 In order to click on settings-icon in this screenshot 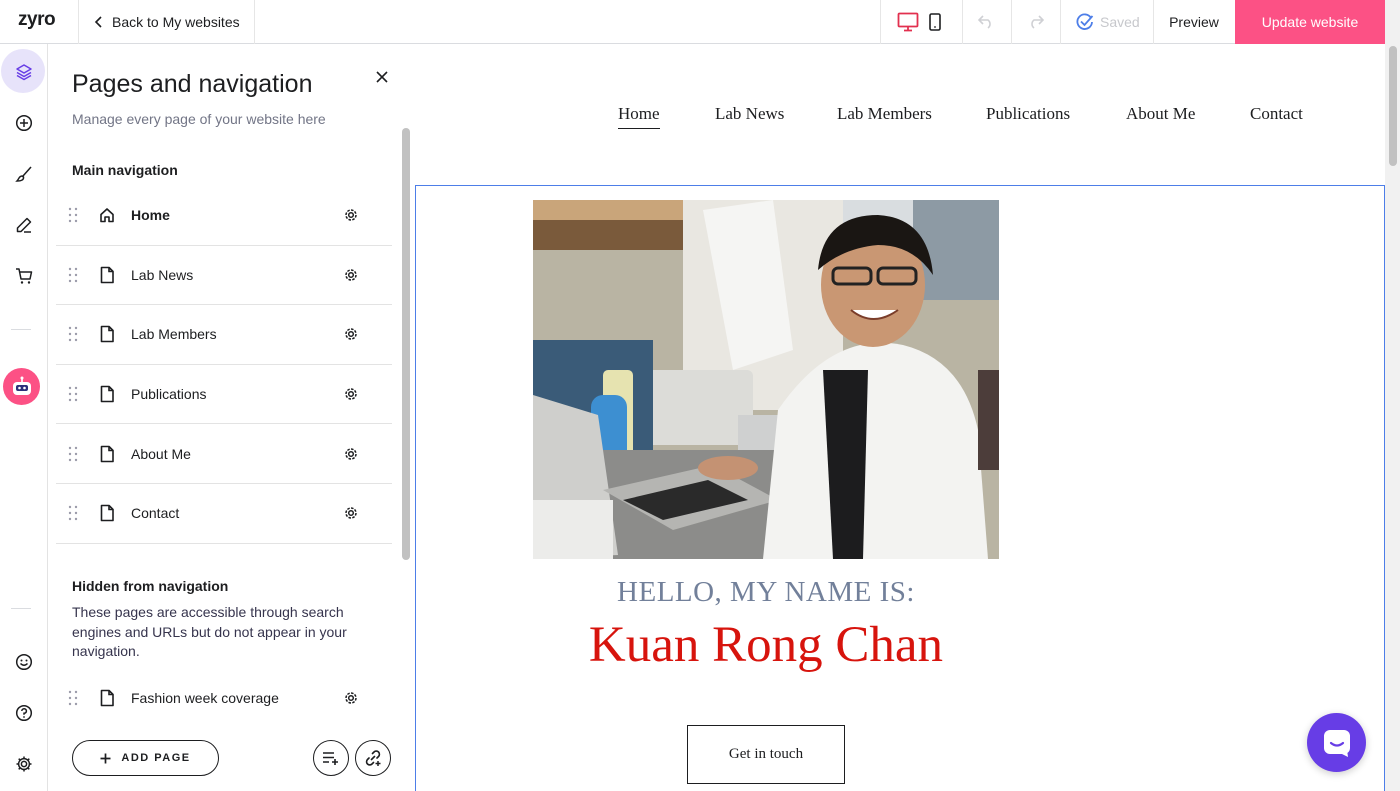, I will do `click(24, 764)`.